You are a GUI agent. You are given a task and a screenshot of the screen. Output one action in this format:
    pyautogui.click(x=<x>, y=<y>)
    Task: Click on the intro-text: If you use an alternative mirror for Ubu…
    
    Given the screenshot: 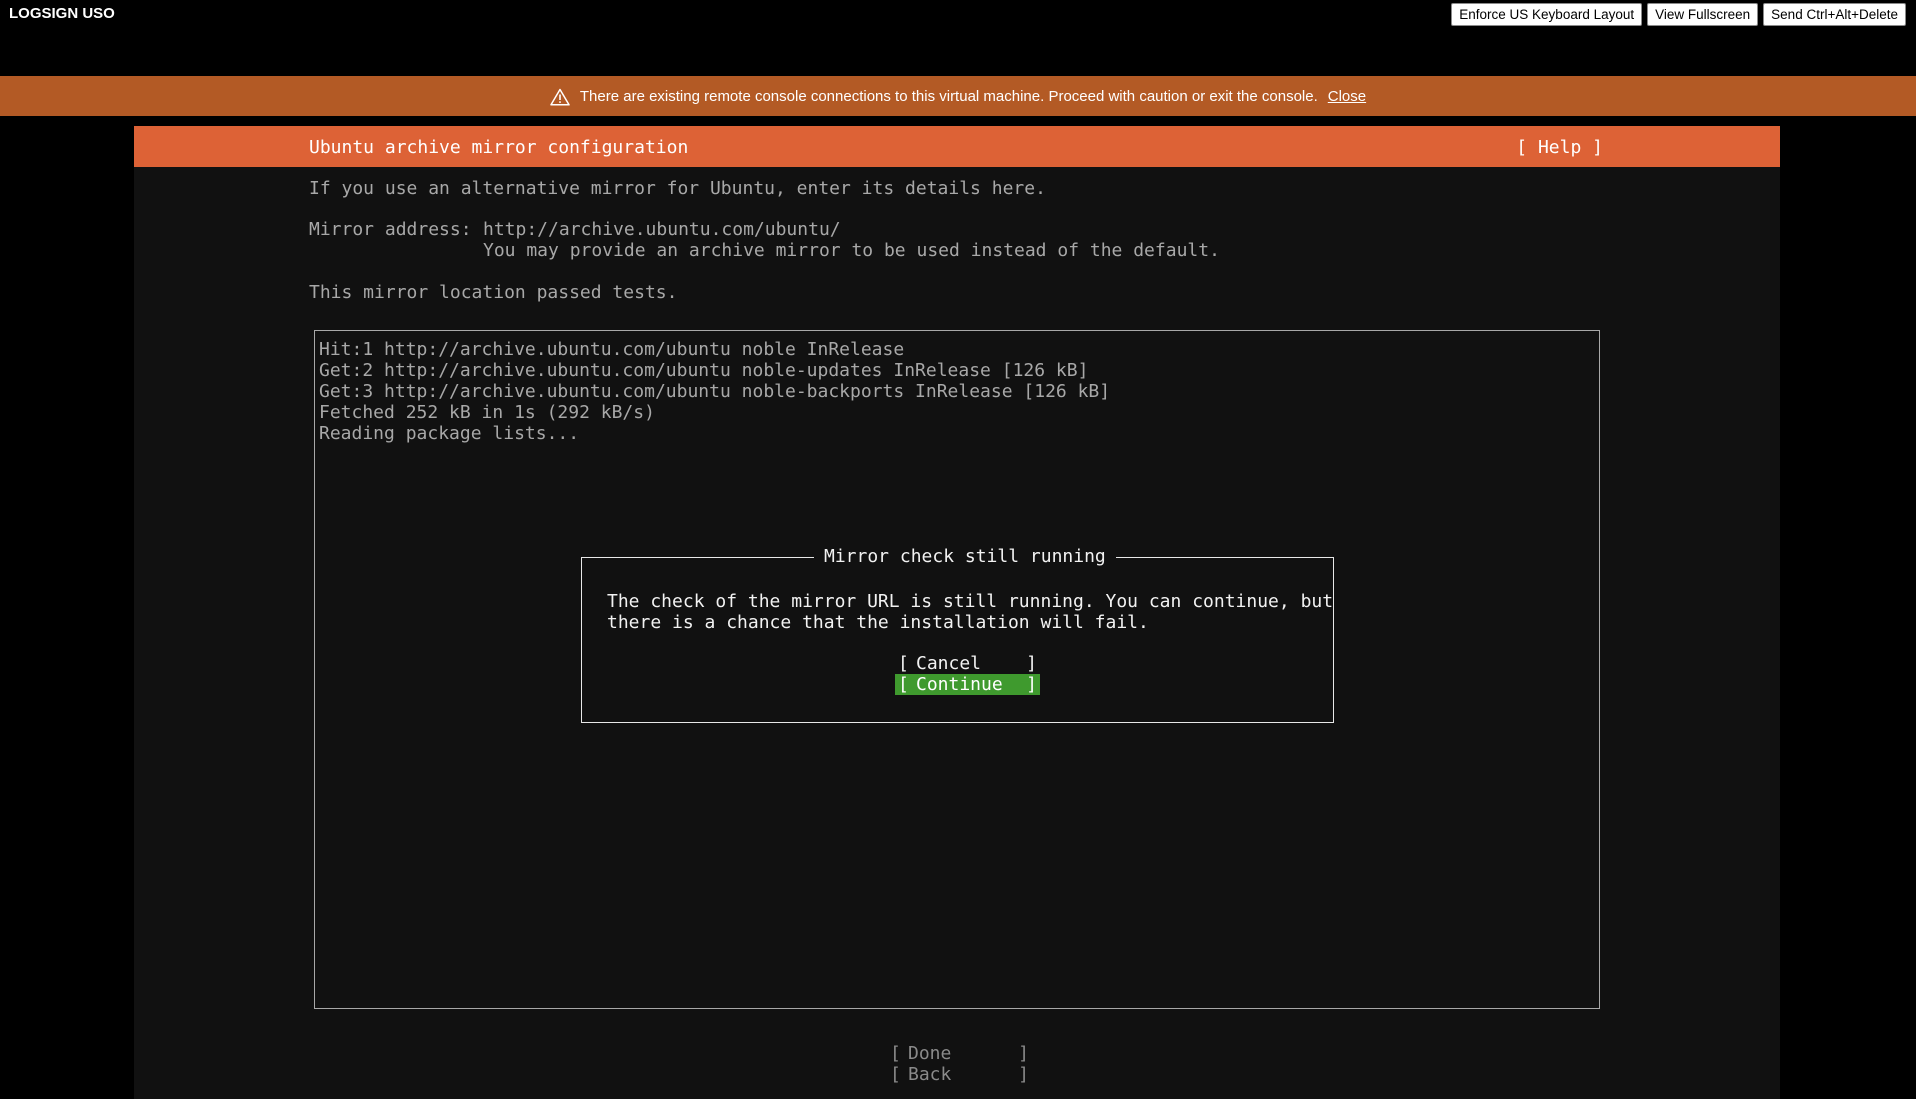 What is the action you would take?
    pyautogui.click(x=677, y=188)
    